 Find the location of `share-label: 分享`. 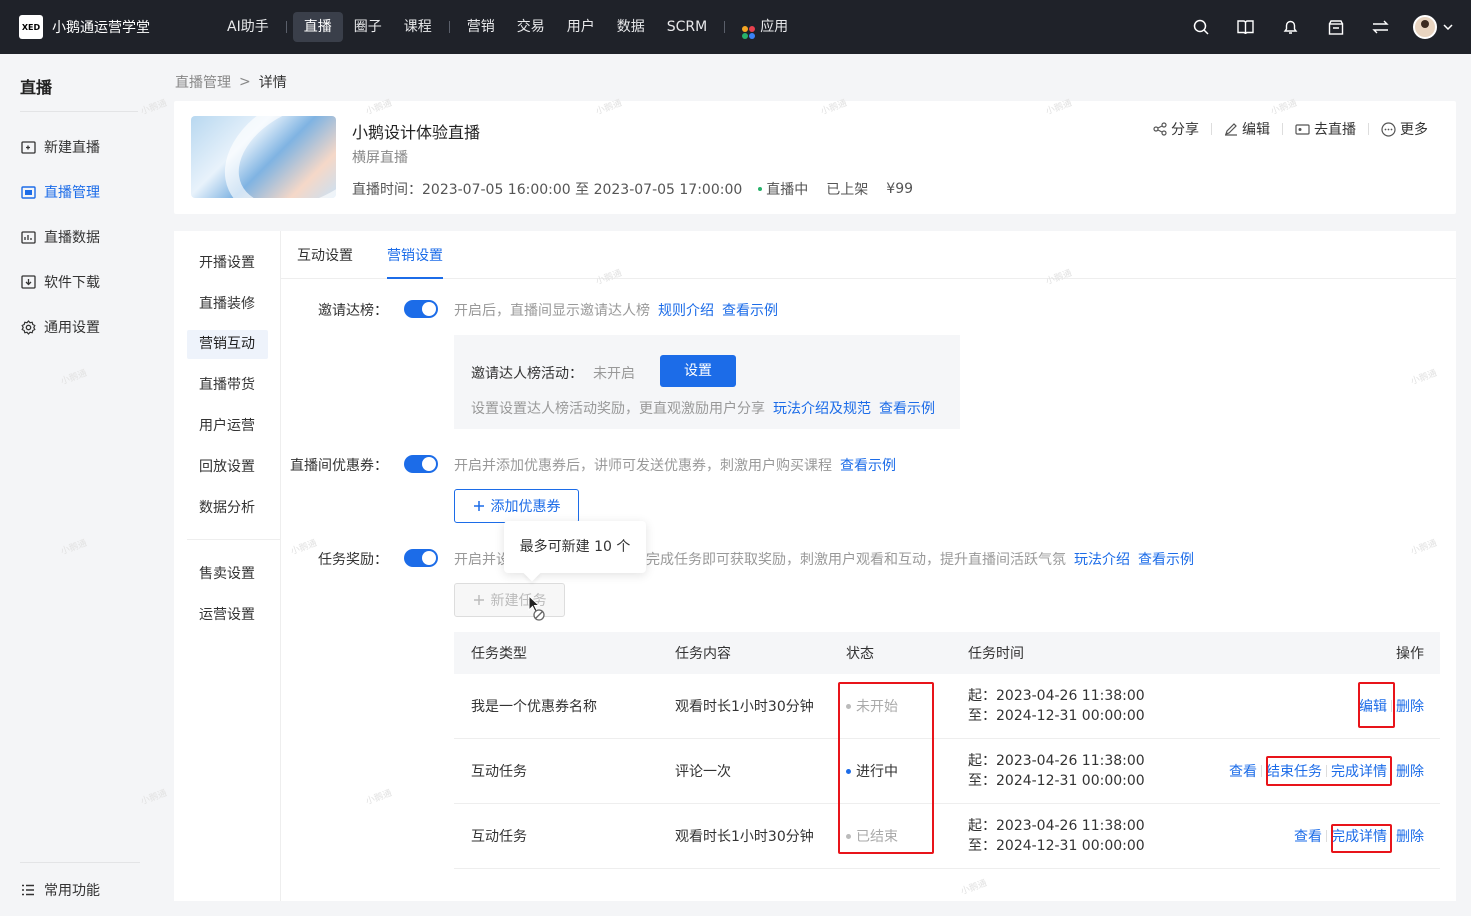

share-label: 分享 is located at coordinates (1185, 130).